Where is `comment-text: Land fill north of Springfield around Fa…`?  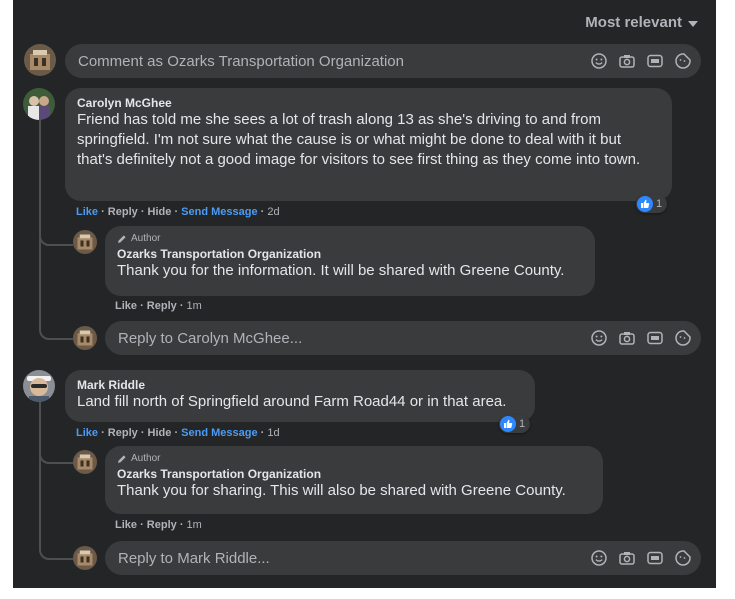 comment-text: Land fill north of Springfield around Fa… is located at coordinates (292, 401).